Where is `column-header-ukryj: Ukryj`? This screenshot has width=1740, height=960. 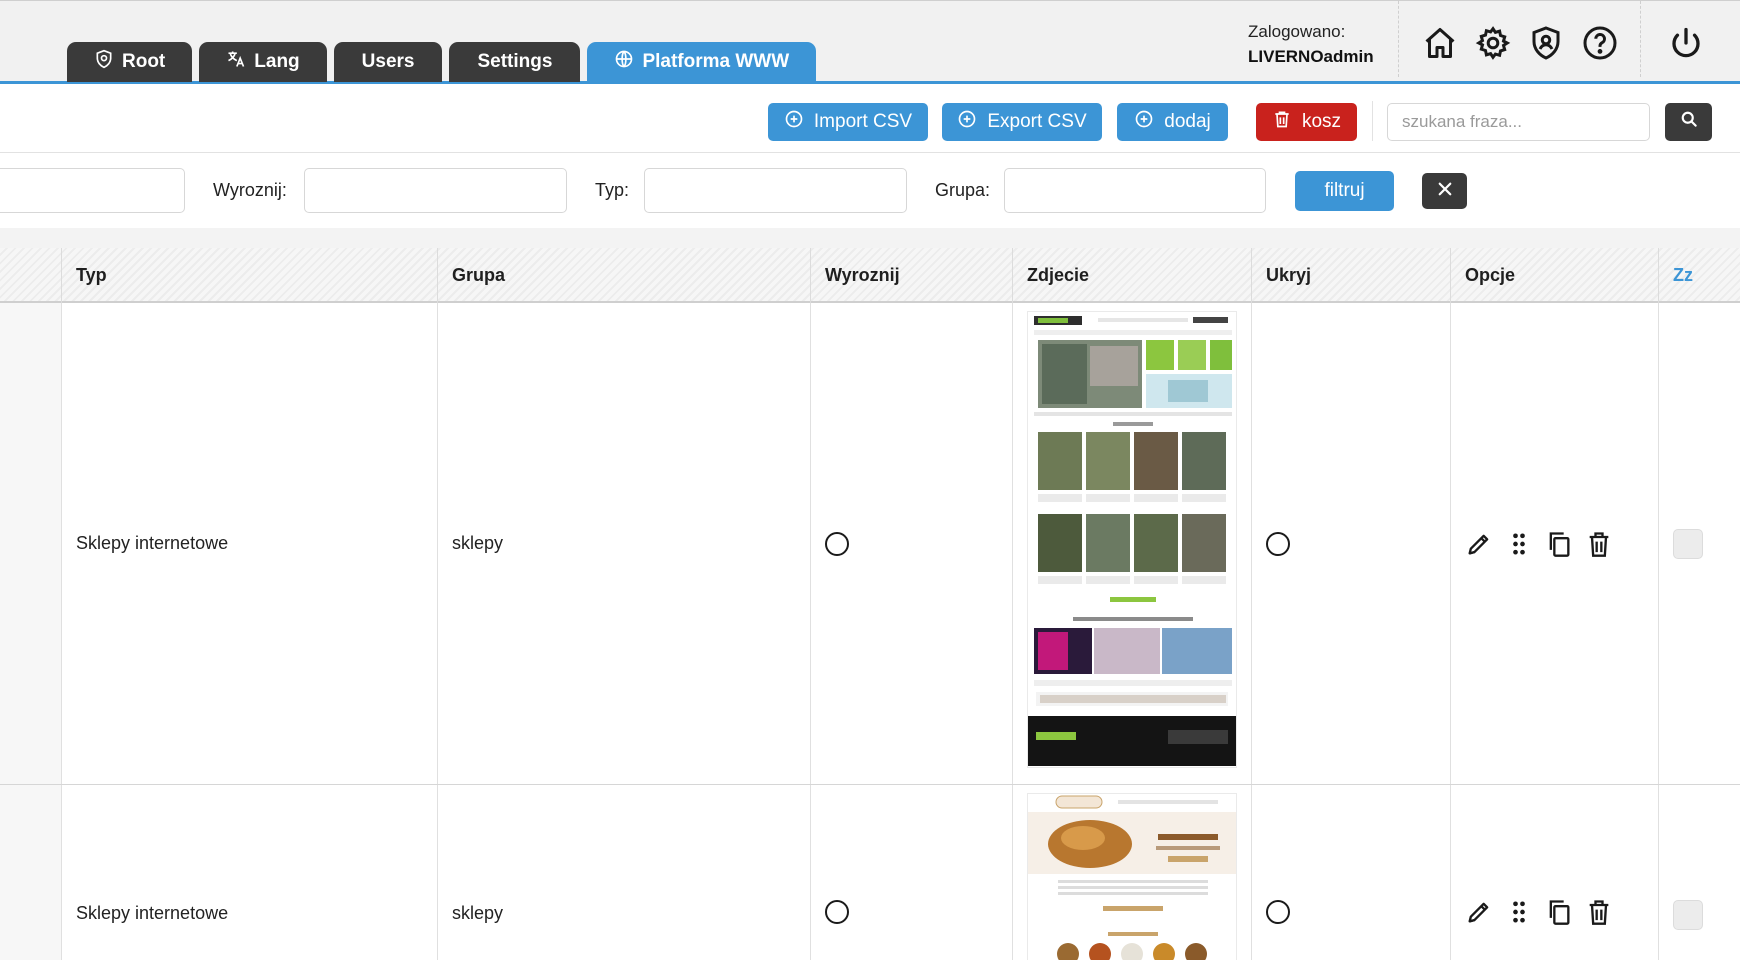 column-header-ukryj: Ukryj is located at coordinates (1351, 275).